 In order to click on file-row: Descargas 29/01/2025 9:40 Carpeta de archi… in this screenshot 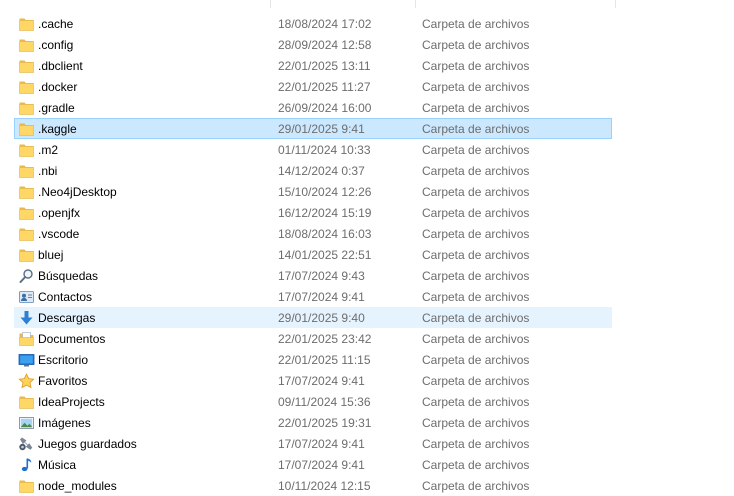, I will do `click(313, 317)`.